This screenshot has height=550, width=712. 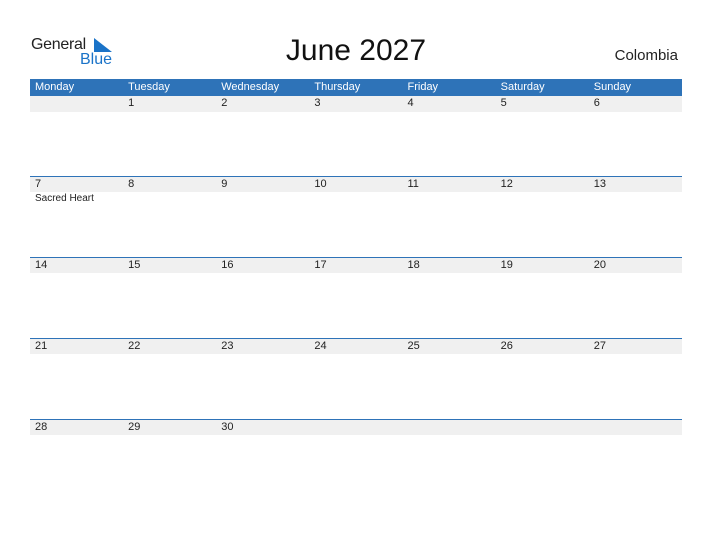 What do you see at coordinates (320, 184) in the screenshot?
I see `day-number: 10` at bounding box center [320, 184].